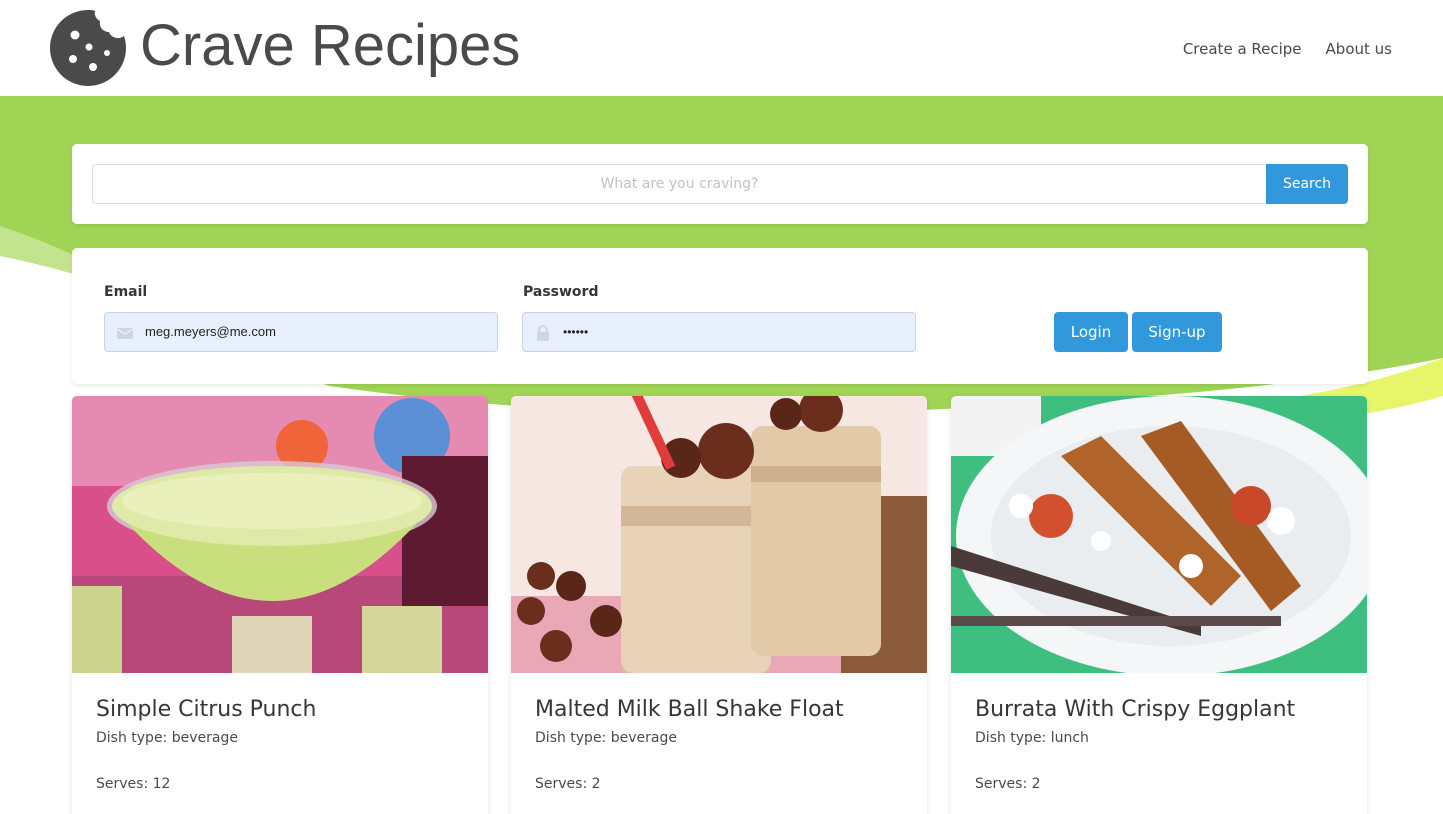 Image resolution: width=1443 pixels, height=814 pixels. Describe the element at coordinates (561, 292) in the screenshot. I see `password-label: Password` at that location.